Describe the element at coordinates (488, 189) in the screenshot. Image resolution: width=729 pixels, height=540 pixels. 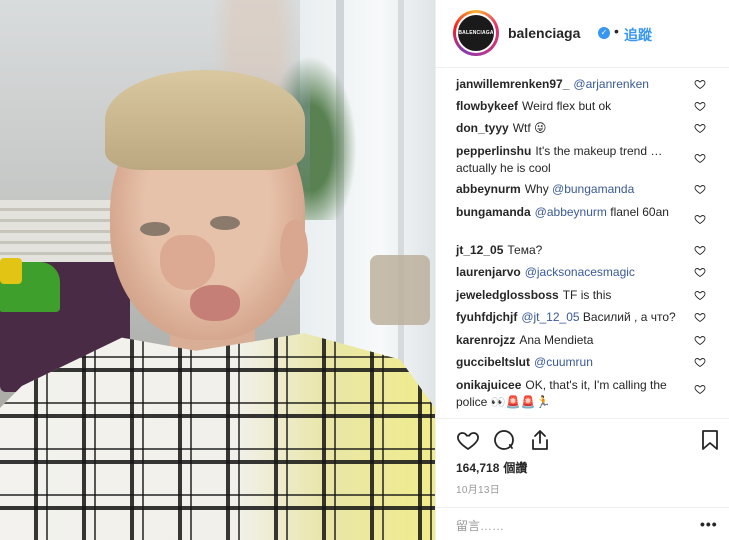
I see `comment-username: abbeynurm` at that location.